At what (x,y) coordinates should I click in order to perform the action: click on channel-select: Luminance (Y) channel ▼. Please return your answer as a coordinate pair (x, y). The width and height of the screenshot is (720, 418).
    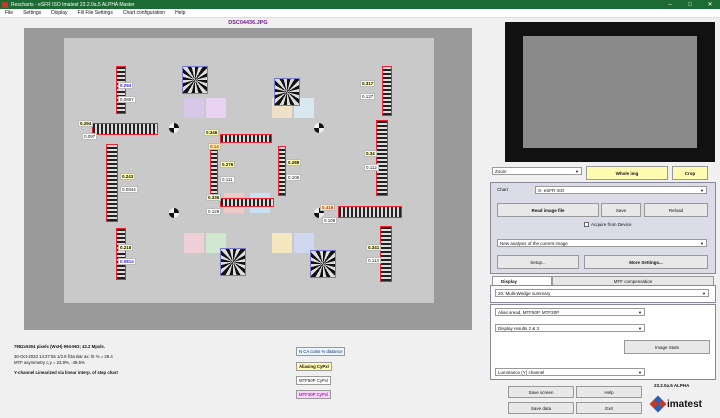
    Looking at the image, I should click on (570, 372).